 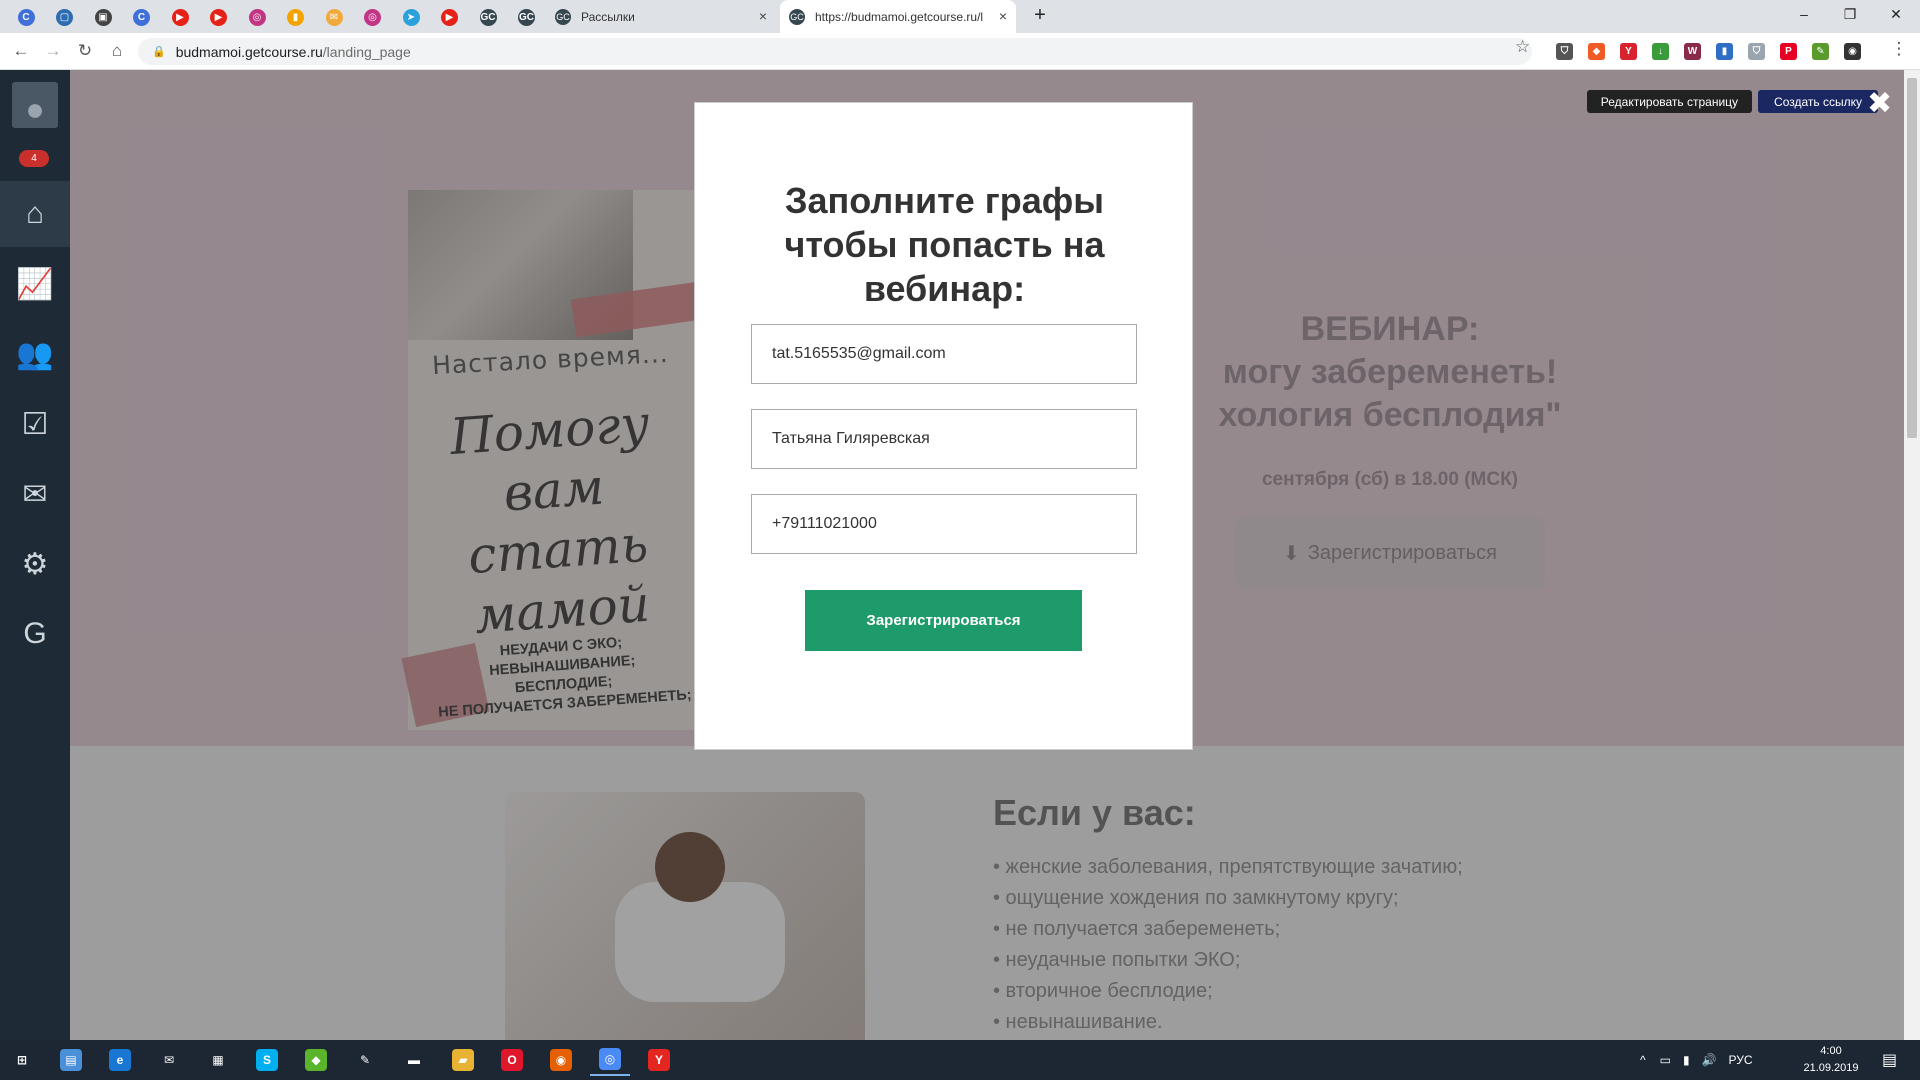 I want to click on paint-icon: ✎, so click(x=365, y=1060).